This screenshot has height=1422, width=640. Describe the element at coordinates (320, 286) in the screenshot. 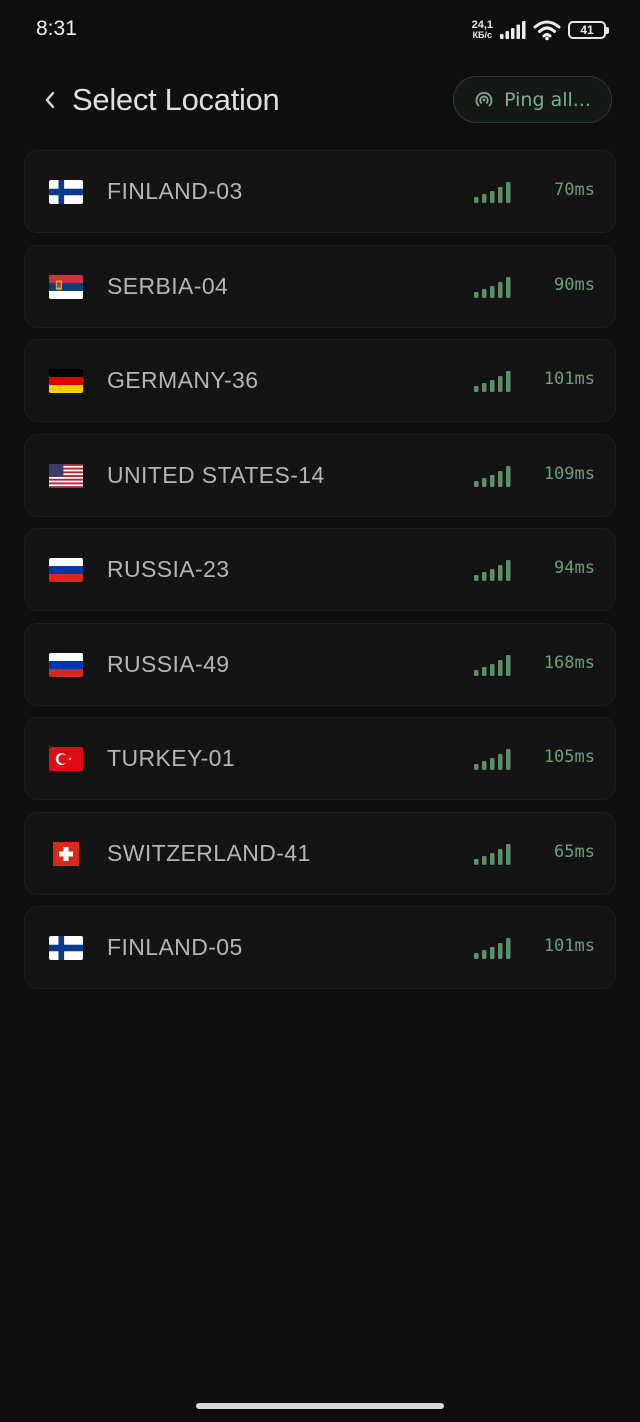

I see `location-row: SERBIA-04 90ms` at that location.